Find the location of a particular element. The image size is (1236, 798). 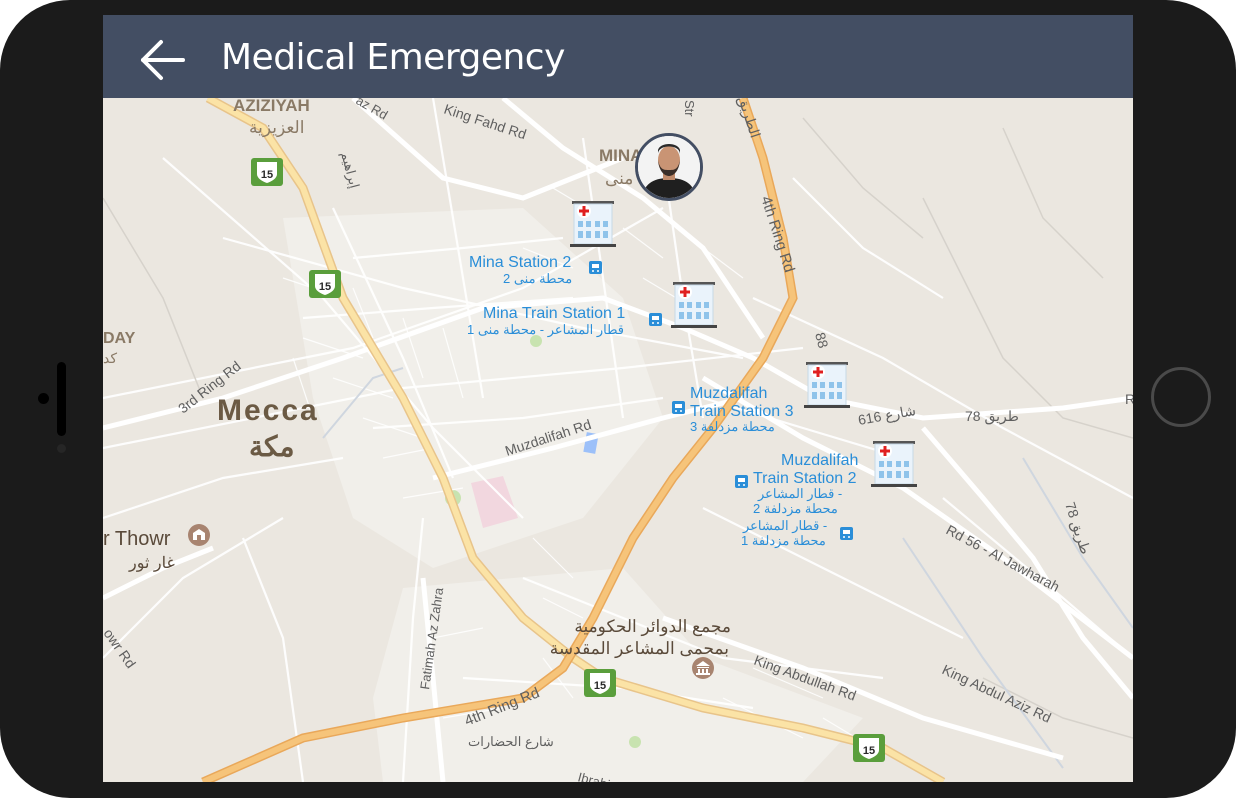

muzdalifah-2-label-2: Train Station 2 is located at coordinates (805, 478).